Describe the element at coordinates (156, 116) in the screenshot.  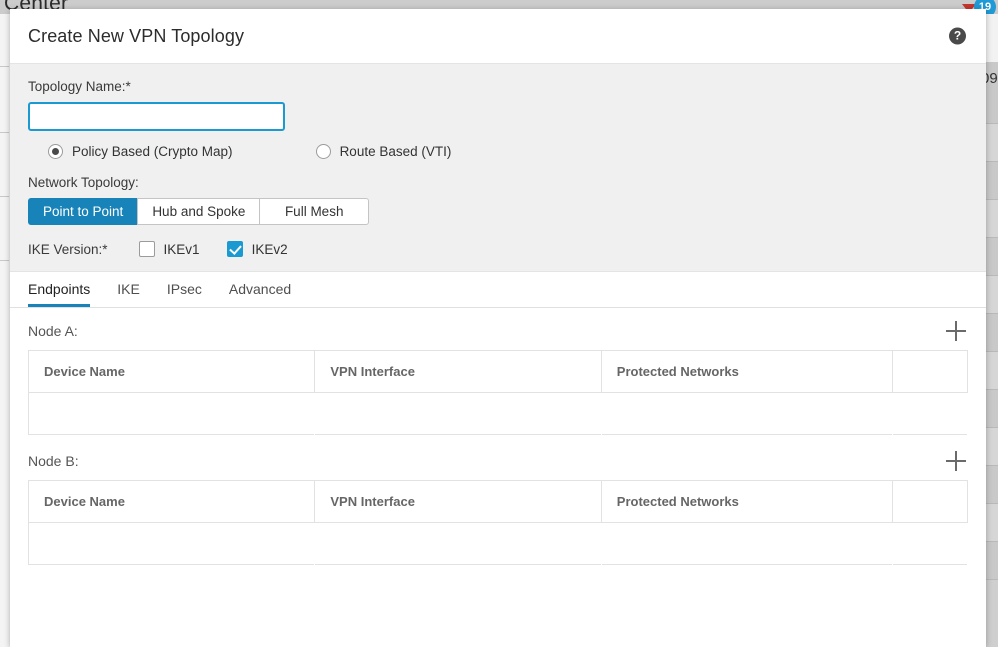
I see `topology-name-input` at that location.